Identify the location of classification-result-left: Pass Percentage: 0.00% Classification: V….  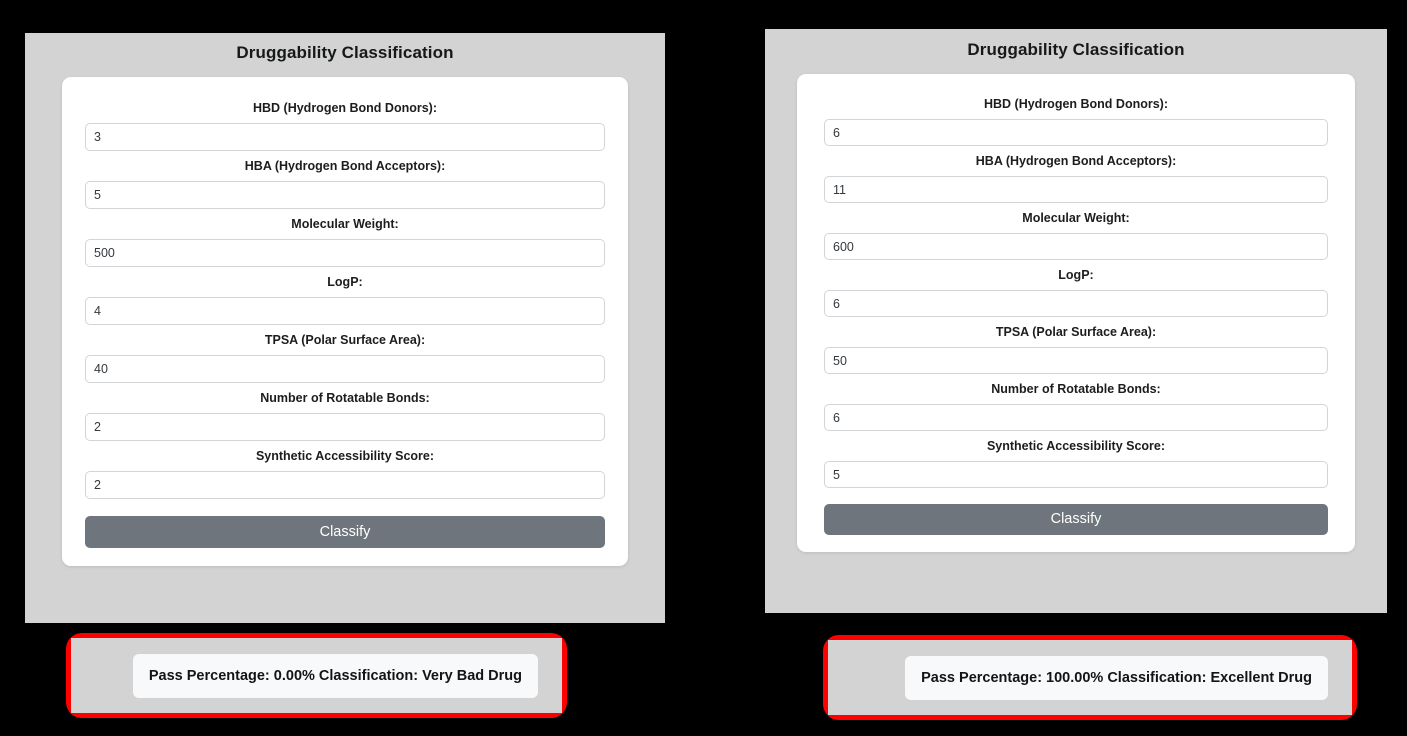
(335, 675).